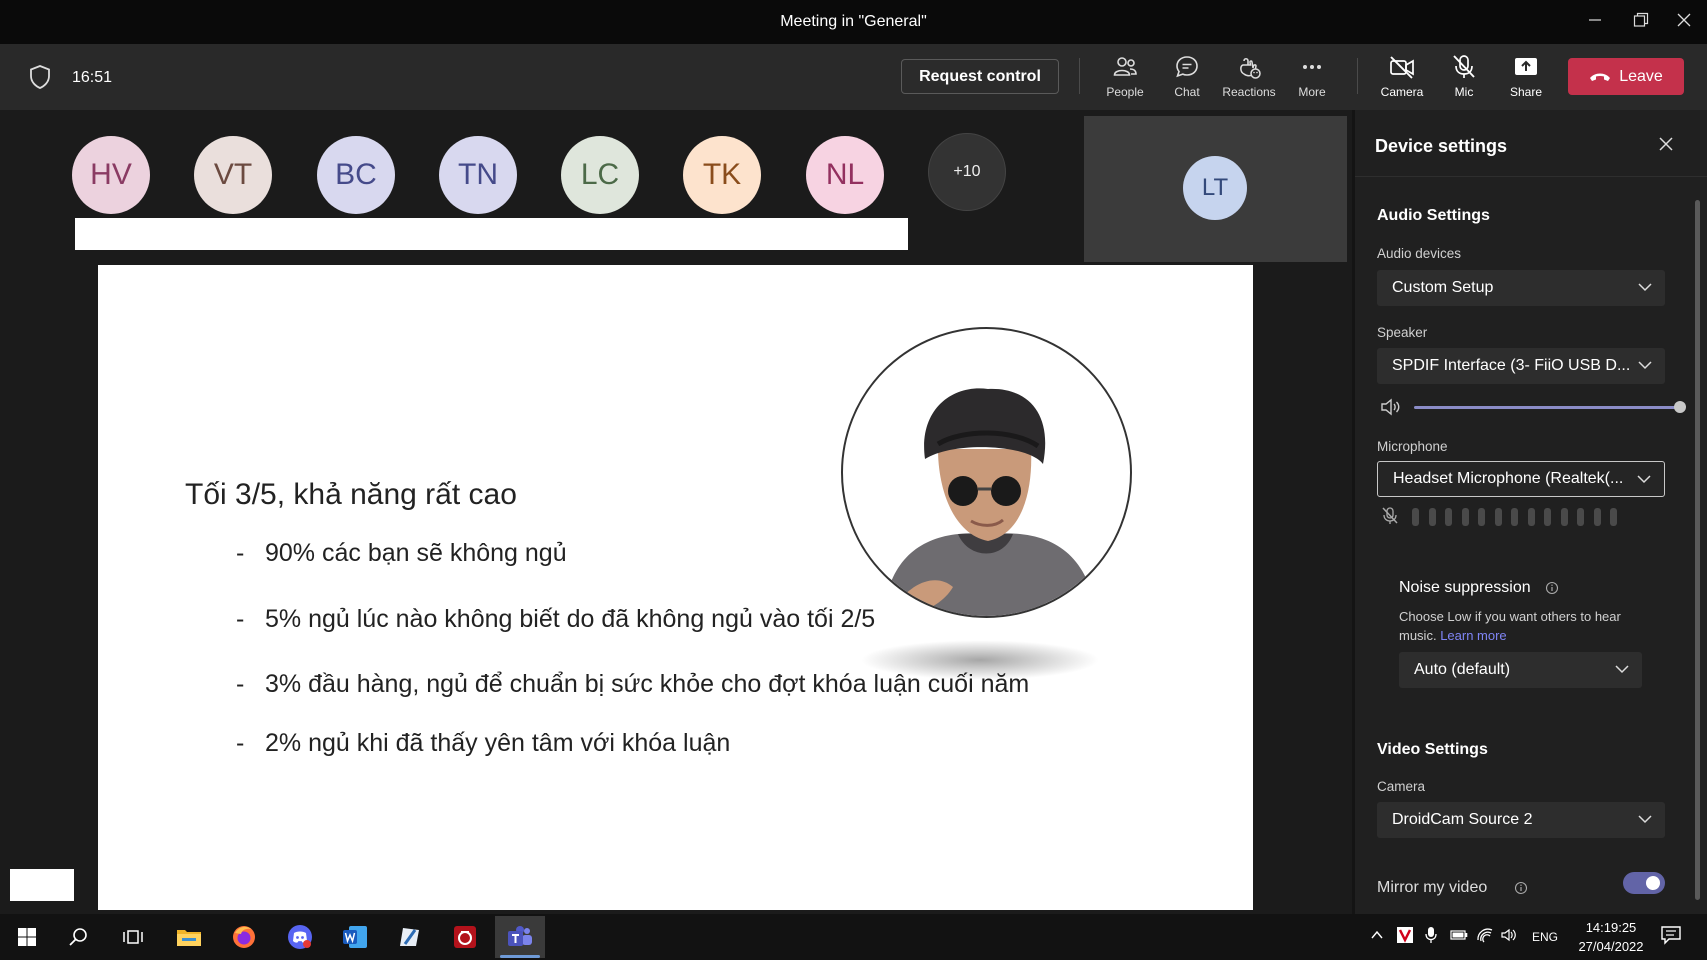 The height and width of the screenshot is (960, 1707). I want to click on participant-avatar: TN, so click(478, 175).